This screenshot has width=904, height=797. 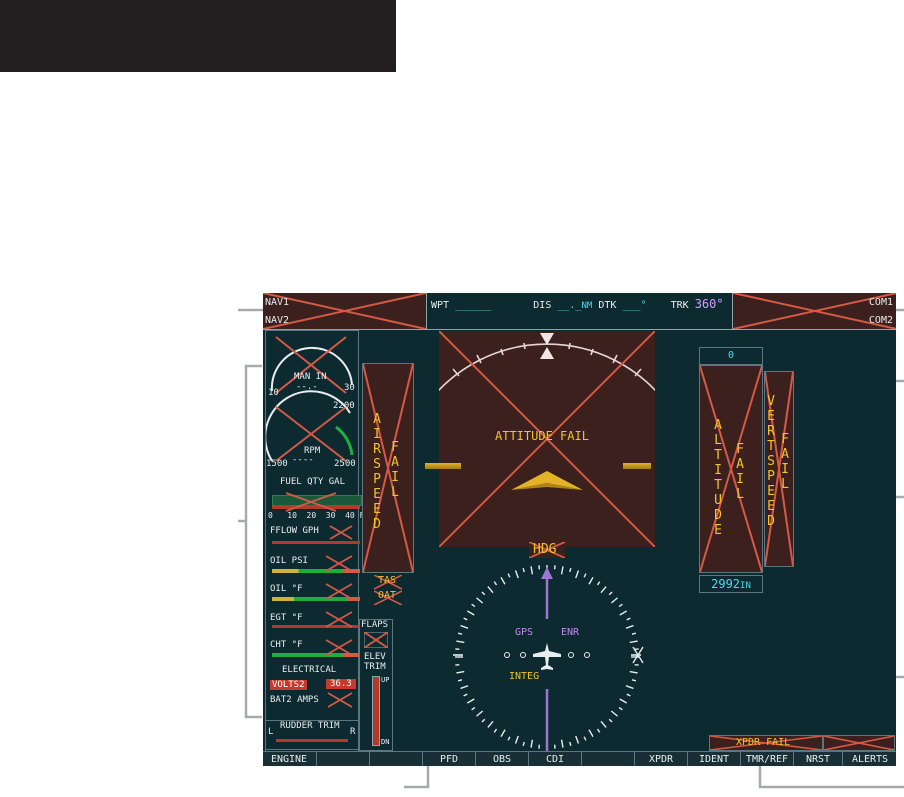 What do you see at coordinates (570, 632) in the screenshot?
I see `enr-label: ENR` at bounding box center [570, 632].